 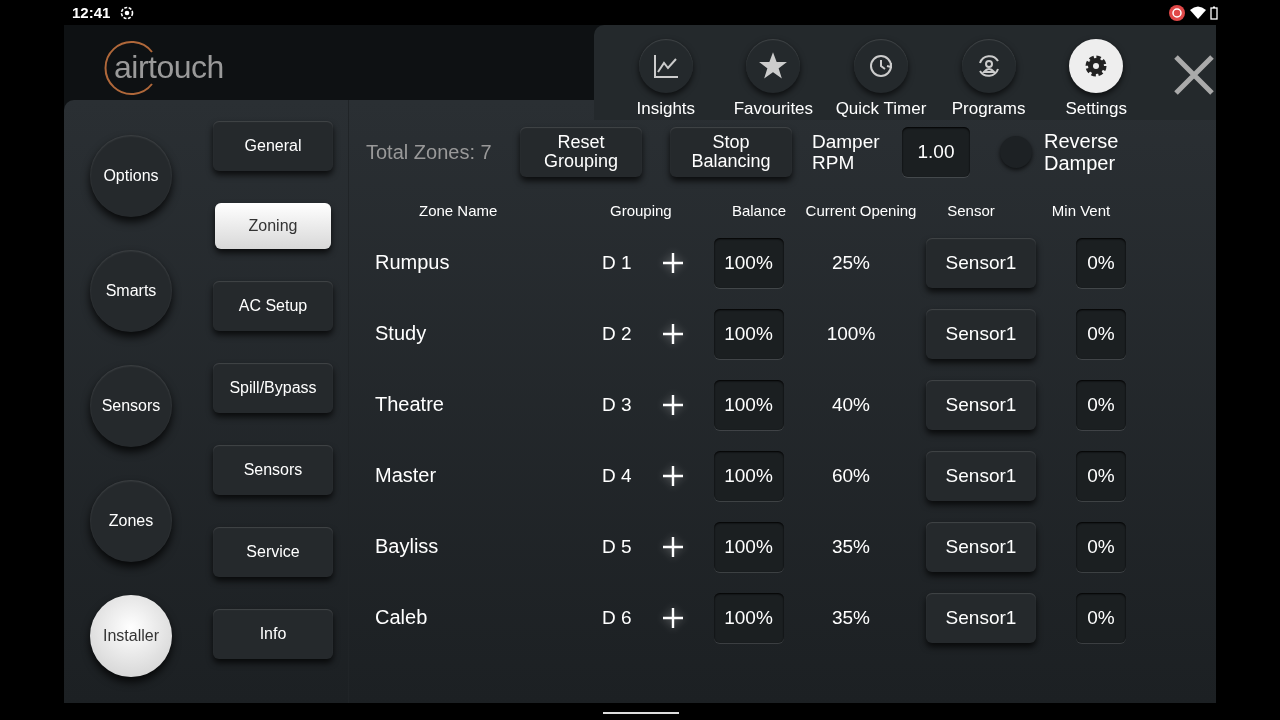 What do you see at coordinates (881, 79) in the screenshot?
I see `nav-button: Quick Timer` at bounding box center [881, 79].